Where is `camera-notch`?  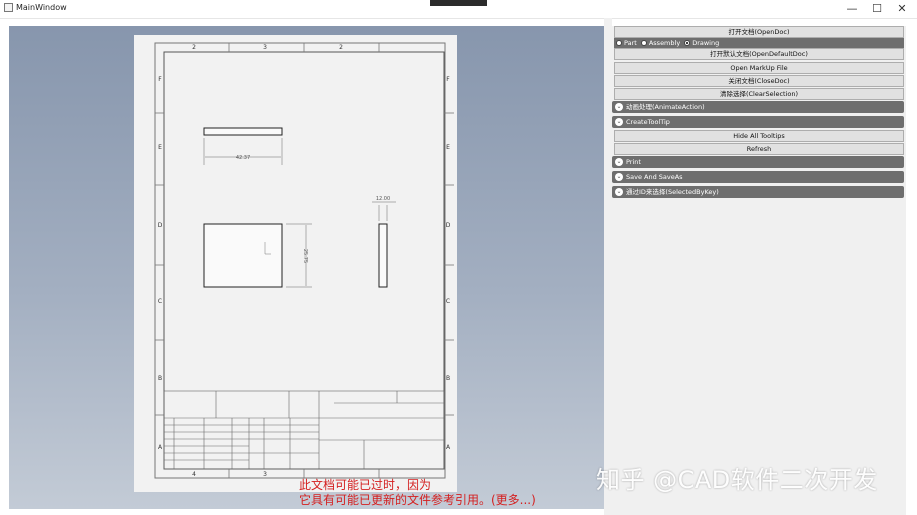 camera-notch is located at coordinates (458, 3).